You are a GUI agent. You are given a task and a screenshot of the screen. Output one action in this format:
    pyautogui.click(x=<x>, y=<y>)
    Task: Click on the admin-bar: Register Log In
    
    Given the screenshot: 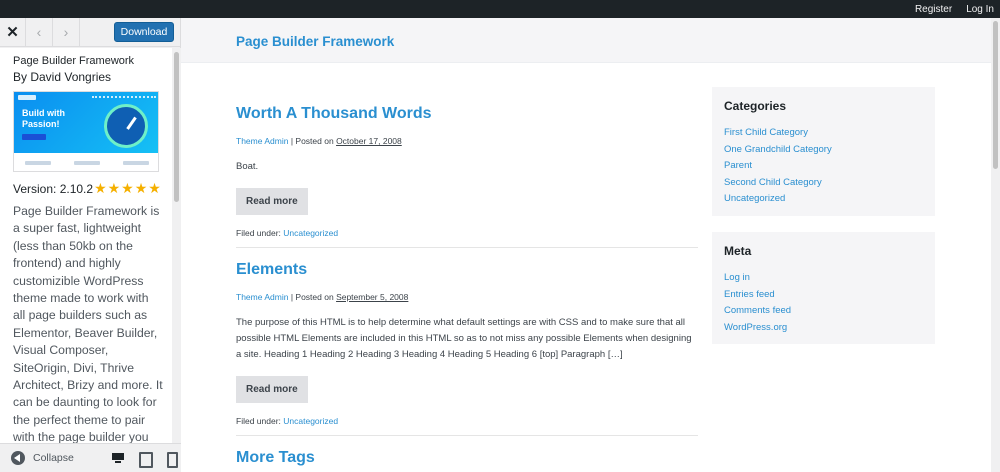 What is the action you would take?
    pyautogui.click(x=500, y=9)
    